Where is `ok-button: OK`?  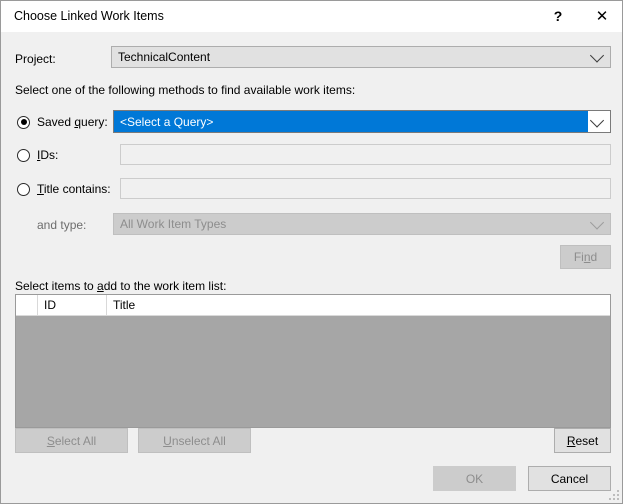 ok-button: OK is located at coordinates (474, 478).